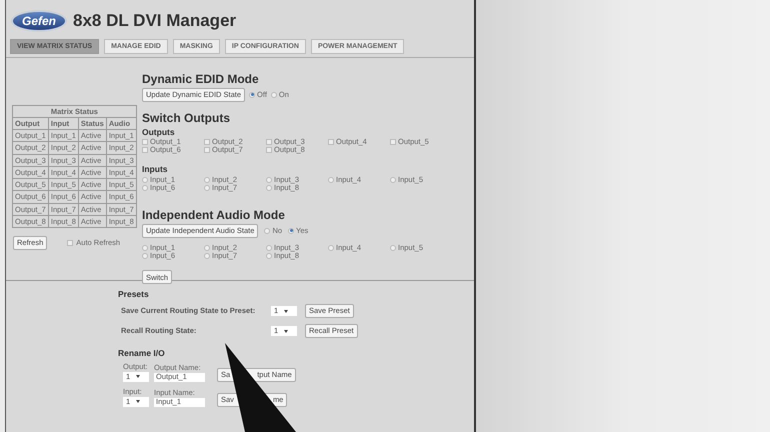  Describe the element at coordinates (186, 118) in the screenshot. I see `section-heading: Switch Outputs` at that location.